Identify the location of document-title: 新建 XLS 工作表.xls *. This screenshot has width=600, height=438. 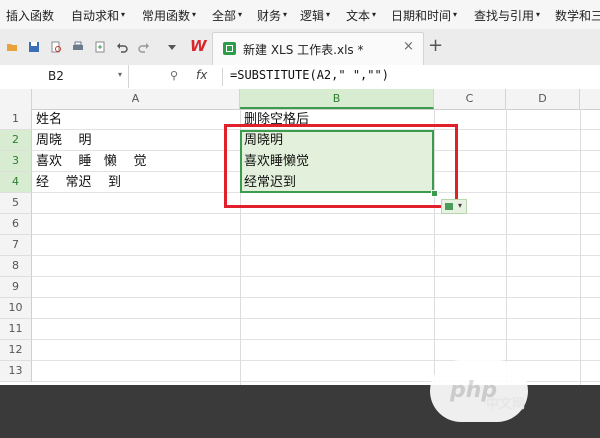
(303, 50).